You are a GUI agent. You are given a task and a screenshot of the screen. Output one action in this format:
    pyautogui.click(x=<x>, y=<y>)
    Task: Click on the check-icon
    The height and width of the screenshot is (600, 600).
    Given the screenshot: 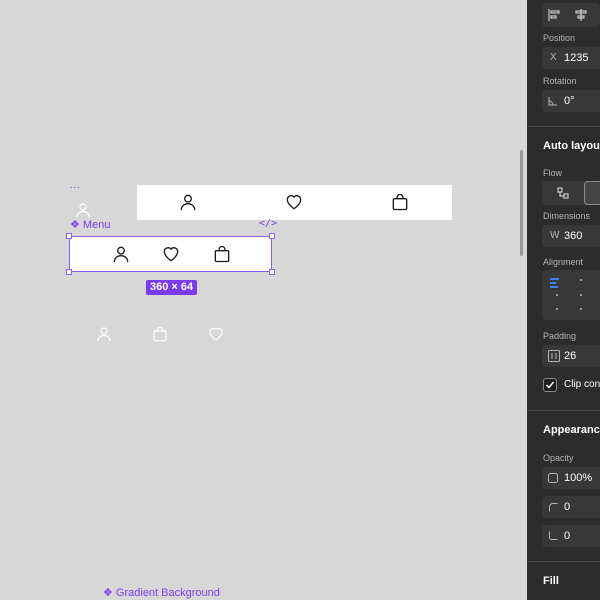 What is the action you would take?
    pyautogui.click(x=550, y=385)
    